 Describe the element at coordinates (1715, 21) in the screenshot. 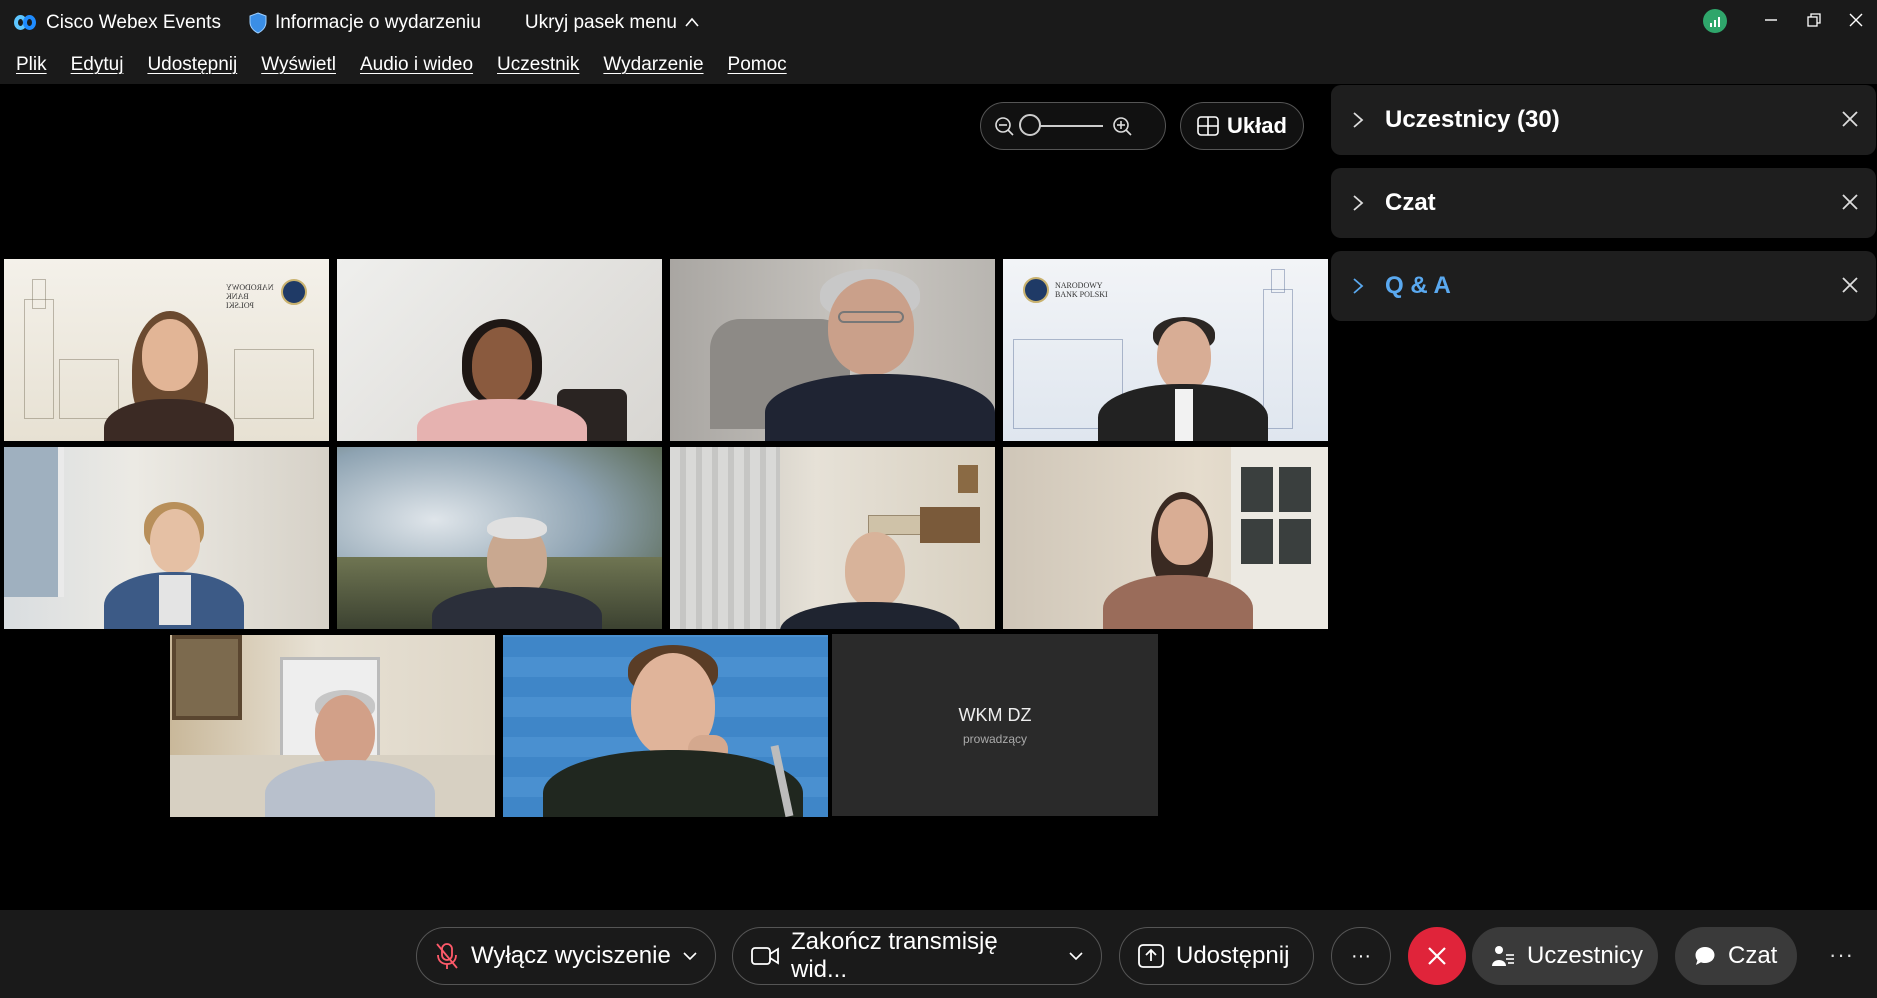

I see `network-signal-icon` at that location.